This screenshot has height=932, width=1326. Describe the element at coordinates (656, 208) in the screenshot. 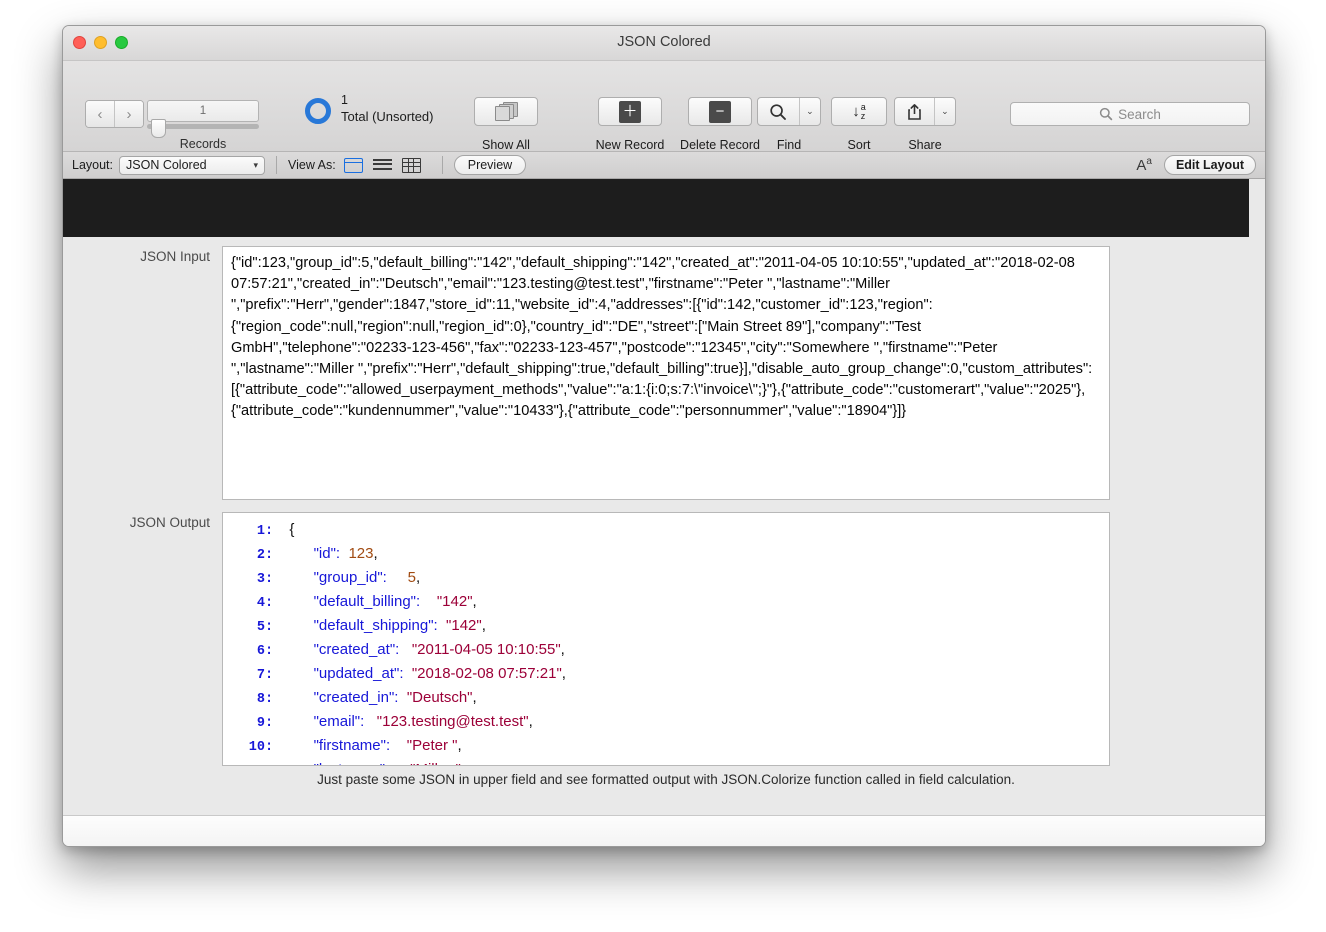

I see `layout-header-band` at that location.